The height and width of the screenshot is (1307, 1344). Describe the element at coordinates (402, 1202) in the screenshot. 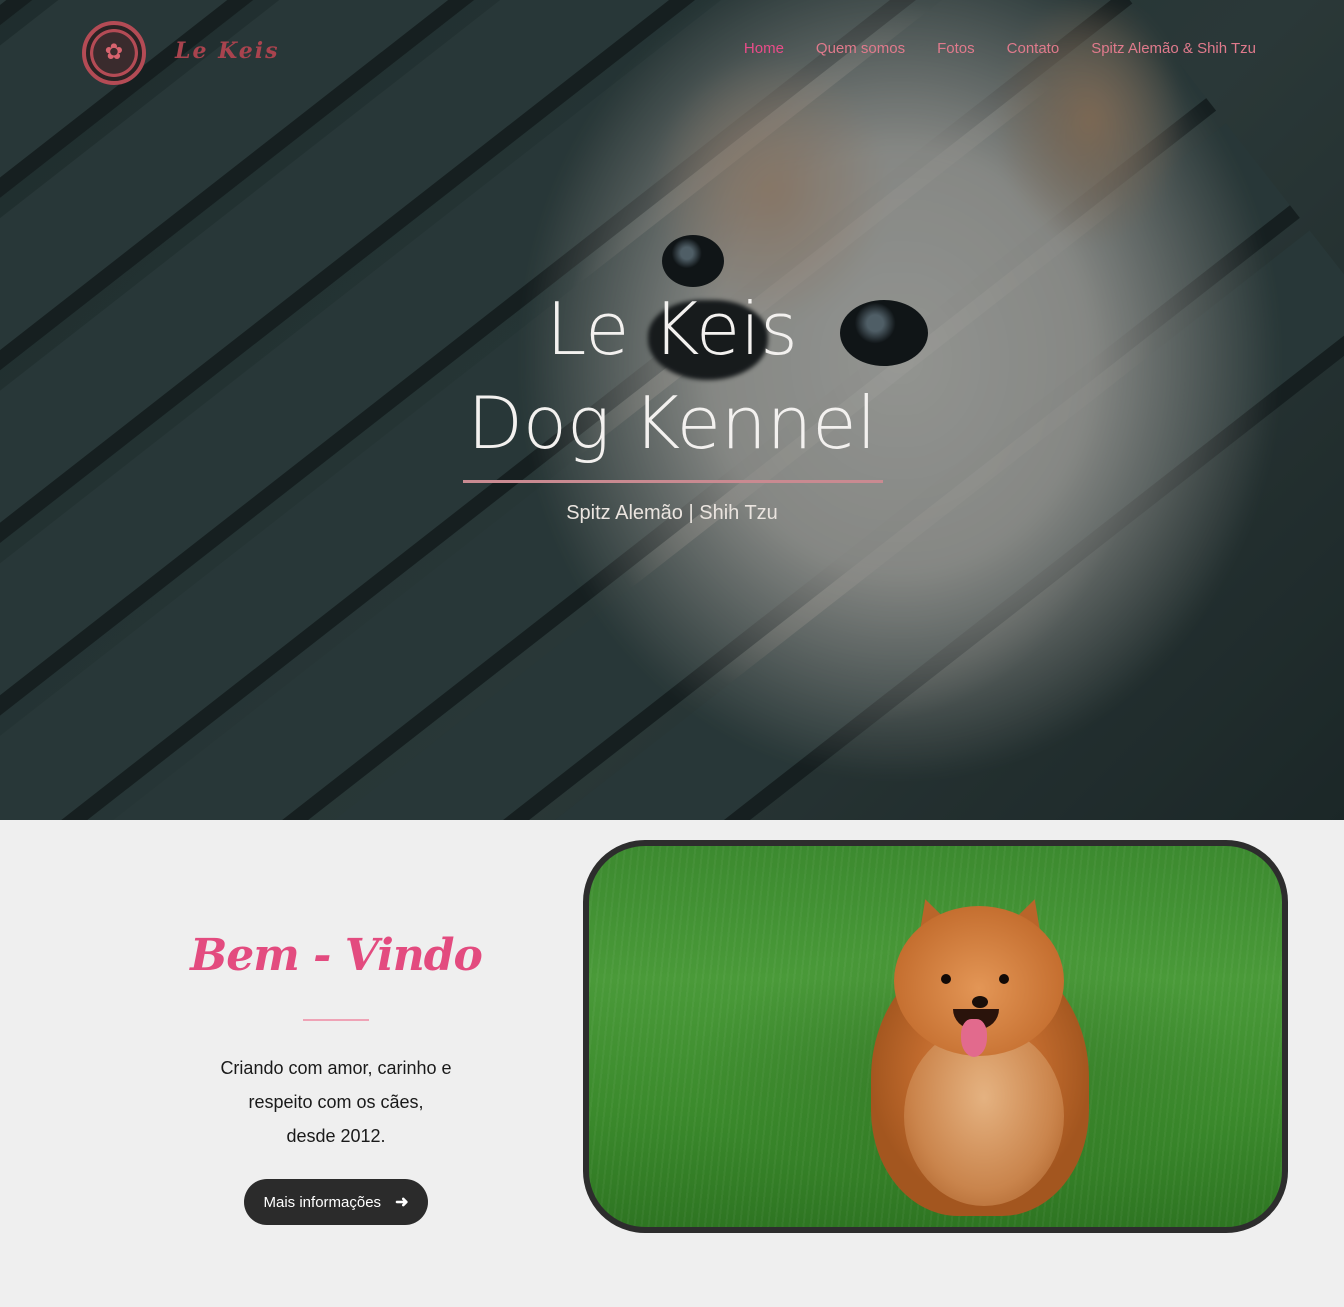

I see `arrow-right-icon: ➜` at that location.